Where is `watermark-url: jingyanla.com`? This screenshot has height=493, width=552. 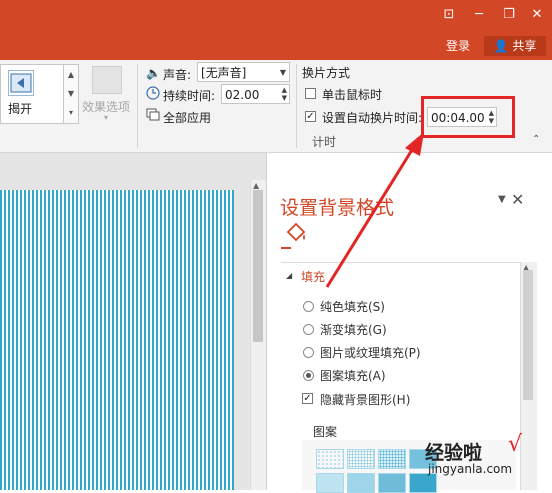
watermark-url: jingyanla.com is located at coordinates (470, 469).